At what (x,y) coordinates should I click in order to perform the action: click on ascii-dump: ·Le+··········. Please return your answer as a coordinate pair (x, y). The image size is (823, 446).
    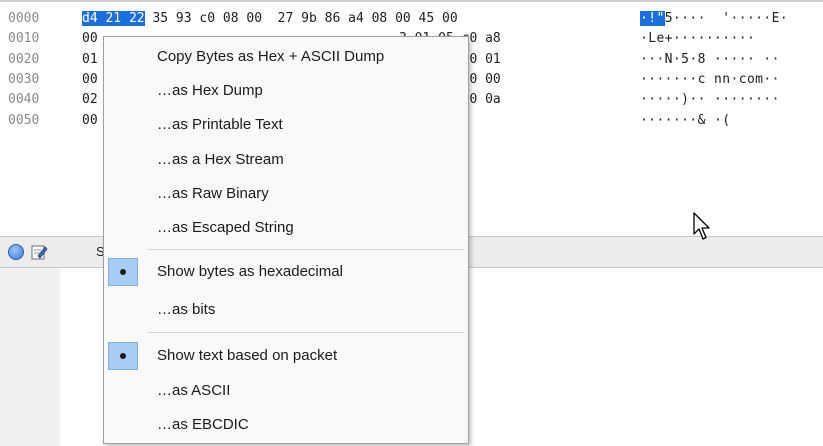
    Looking at the image, I should click on (697, 39).